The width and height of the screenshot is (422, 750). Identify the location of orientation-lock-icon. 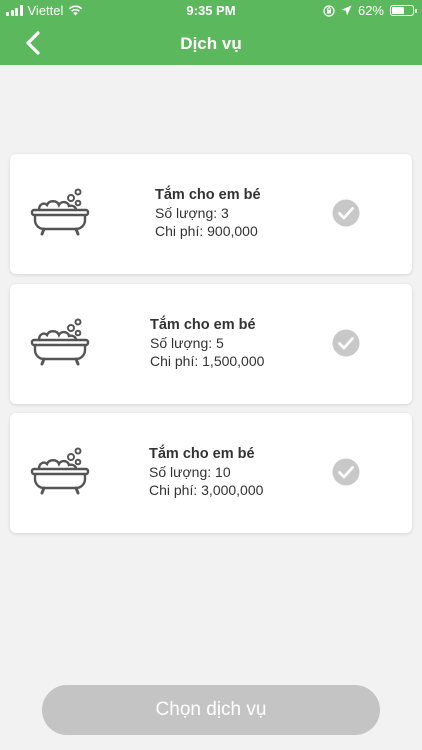
(329, 10).